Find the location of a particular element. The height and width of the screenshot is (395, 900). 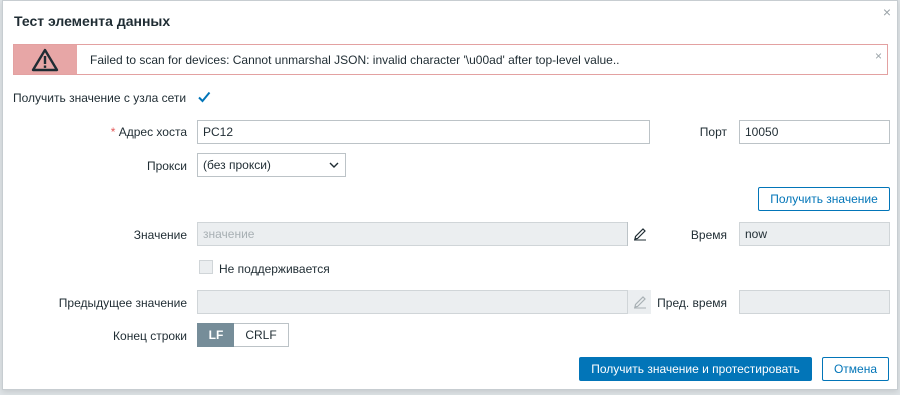

prev-time-field is located at coordinates (814, 302).